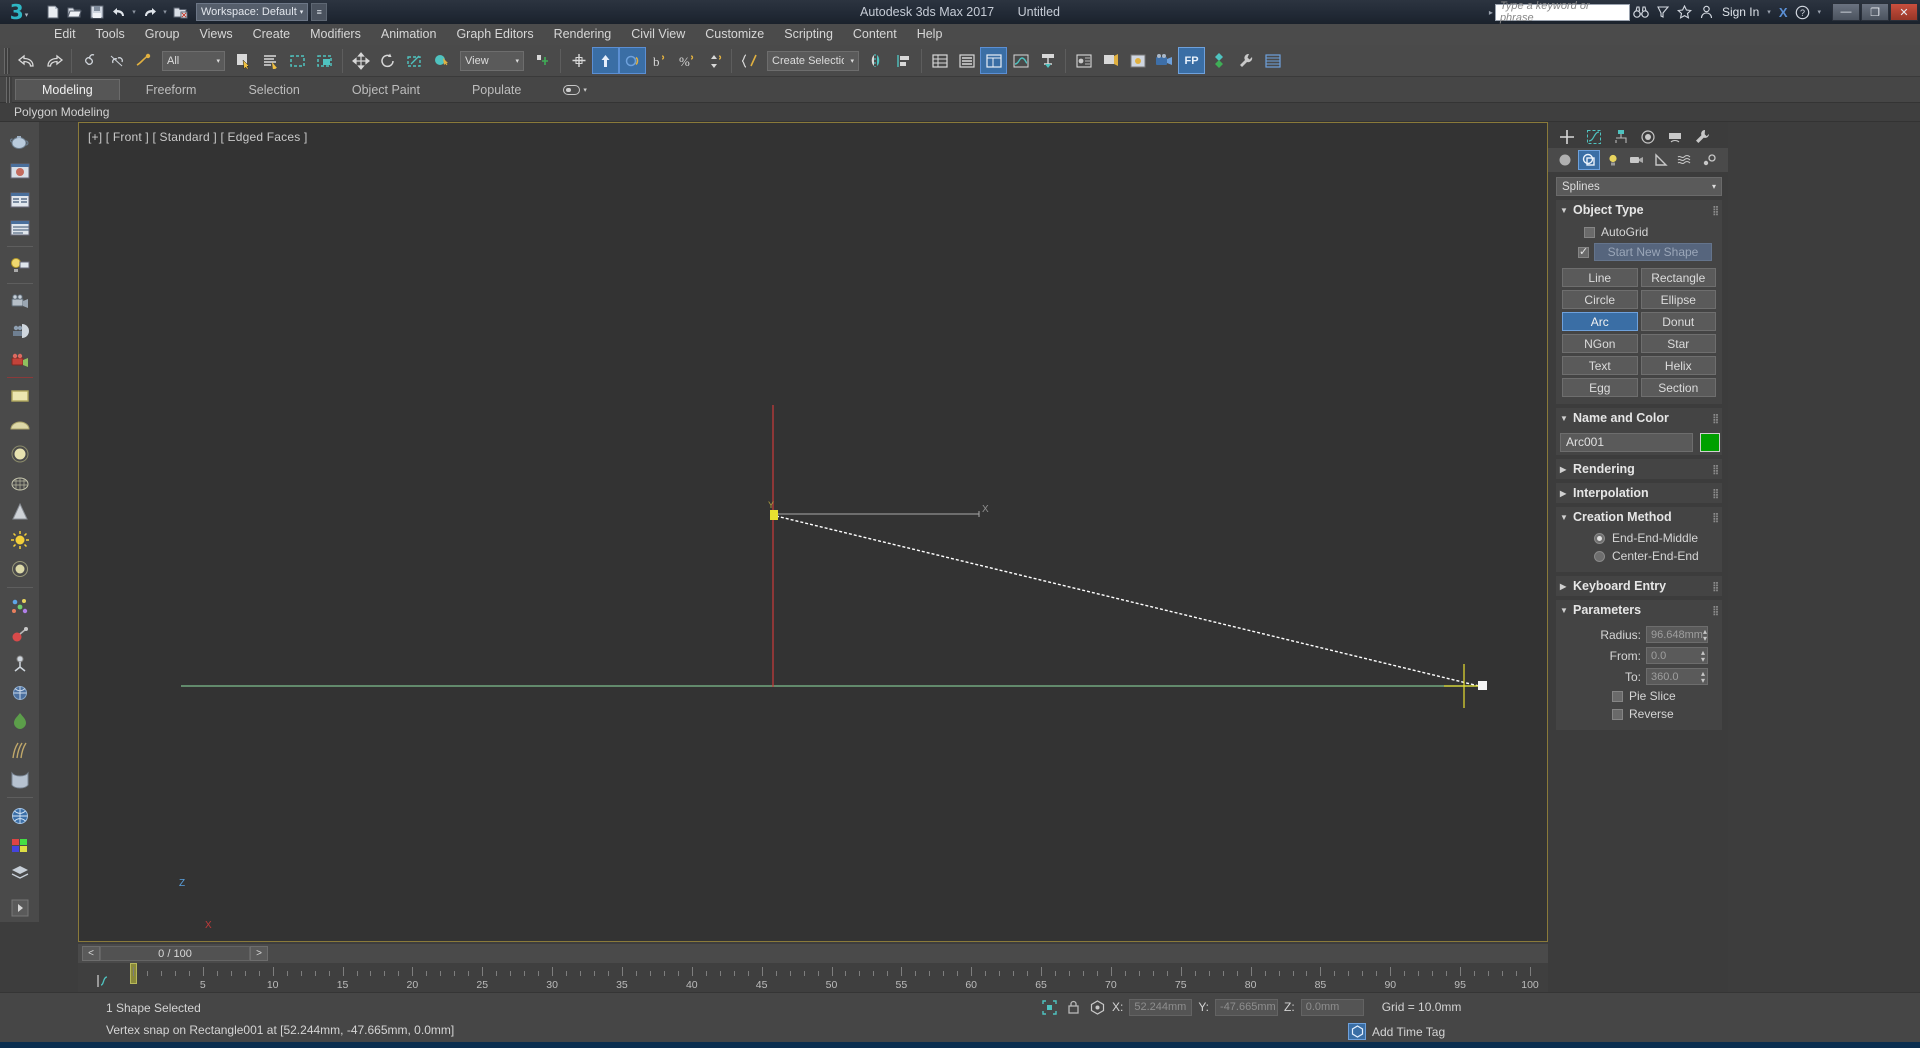  Describe the element at coordinates (658, 34) in the screenshot. I see `menu-civil-view: Civil View` at that location.